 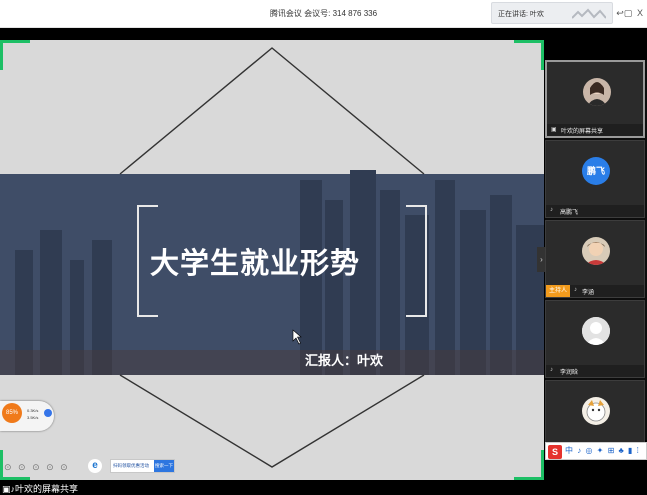 I want to click on participant-name-bar: 主持人 ♪ 李涵, so click(x=595, y=291).